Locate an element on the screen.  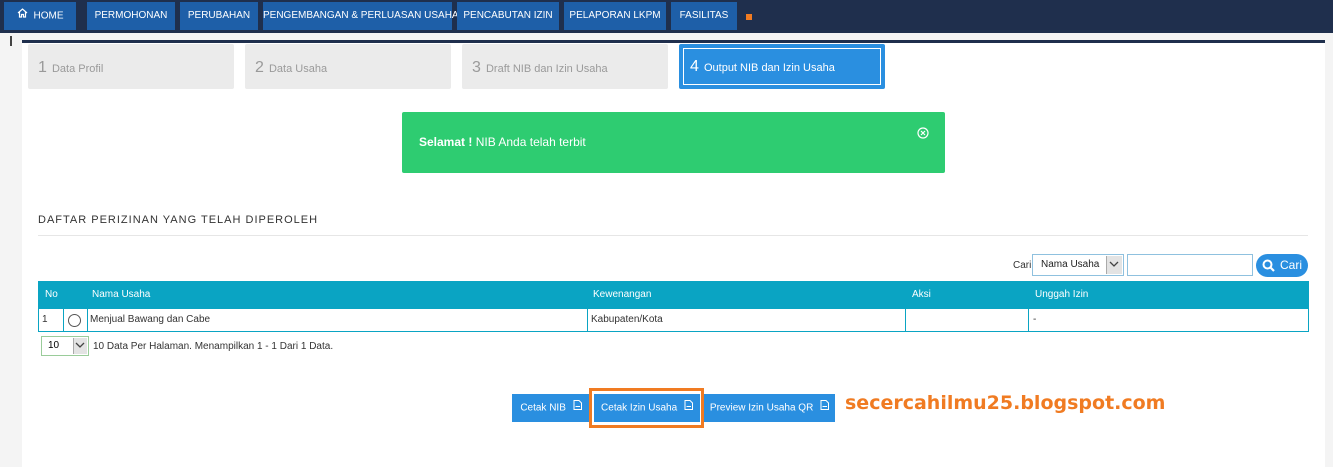
per-page-value: 10 is located at coordinates (54, 345).